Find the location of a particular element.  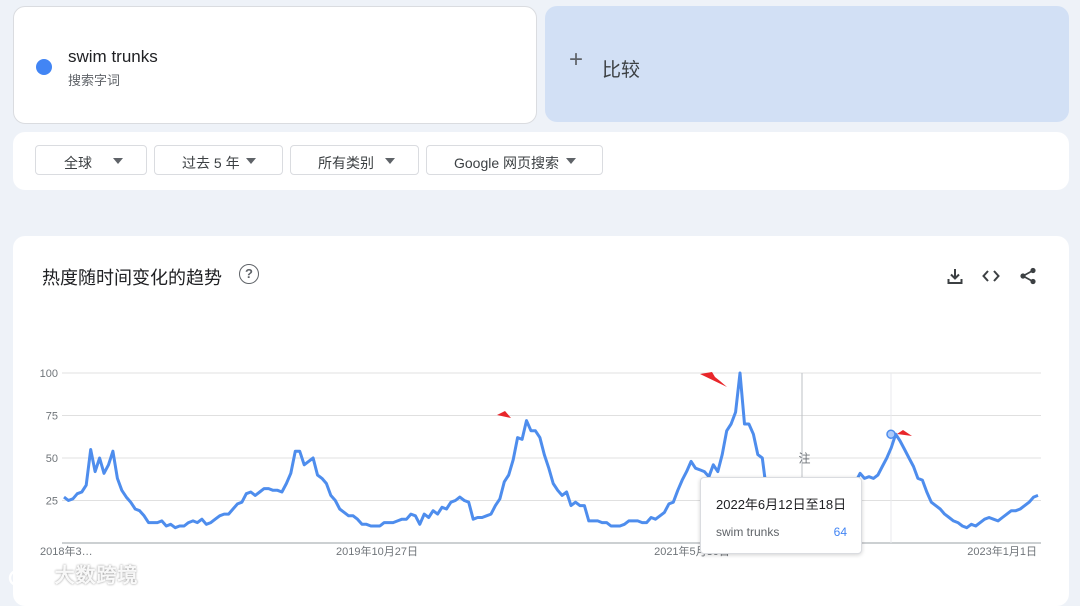

tooltip-value: 64 is located at coordinates (840, 532).